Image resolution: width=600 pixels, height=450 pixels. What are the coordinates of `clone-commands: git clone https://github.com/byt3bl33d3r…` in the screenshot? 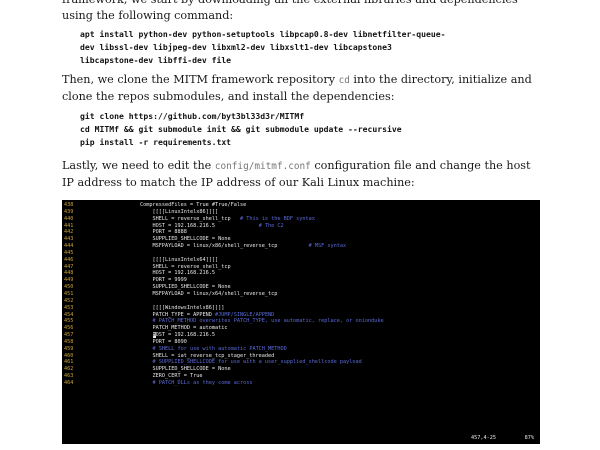 It's located at (241, 129).